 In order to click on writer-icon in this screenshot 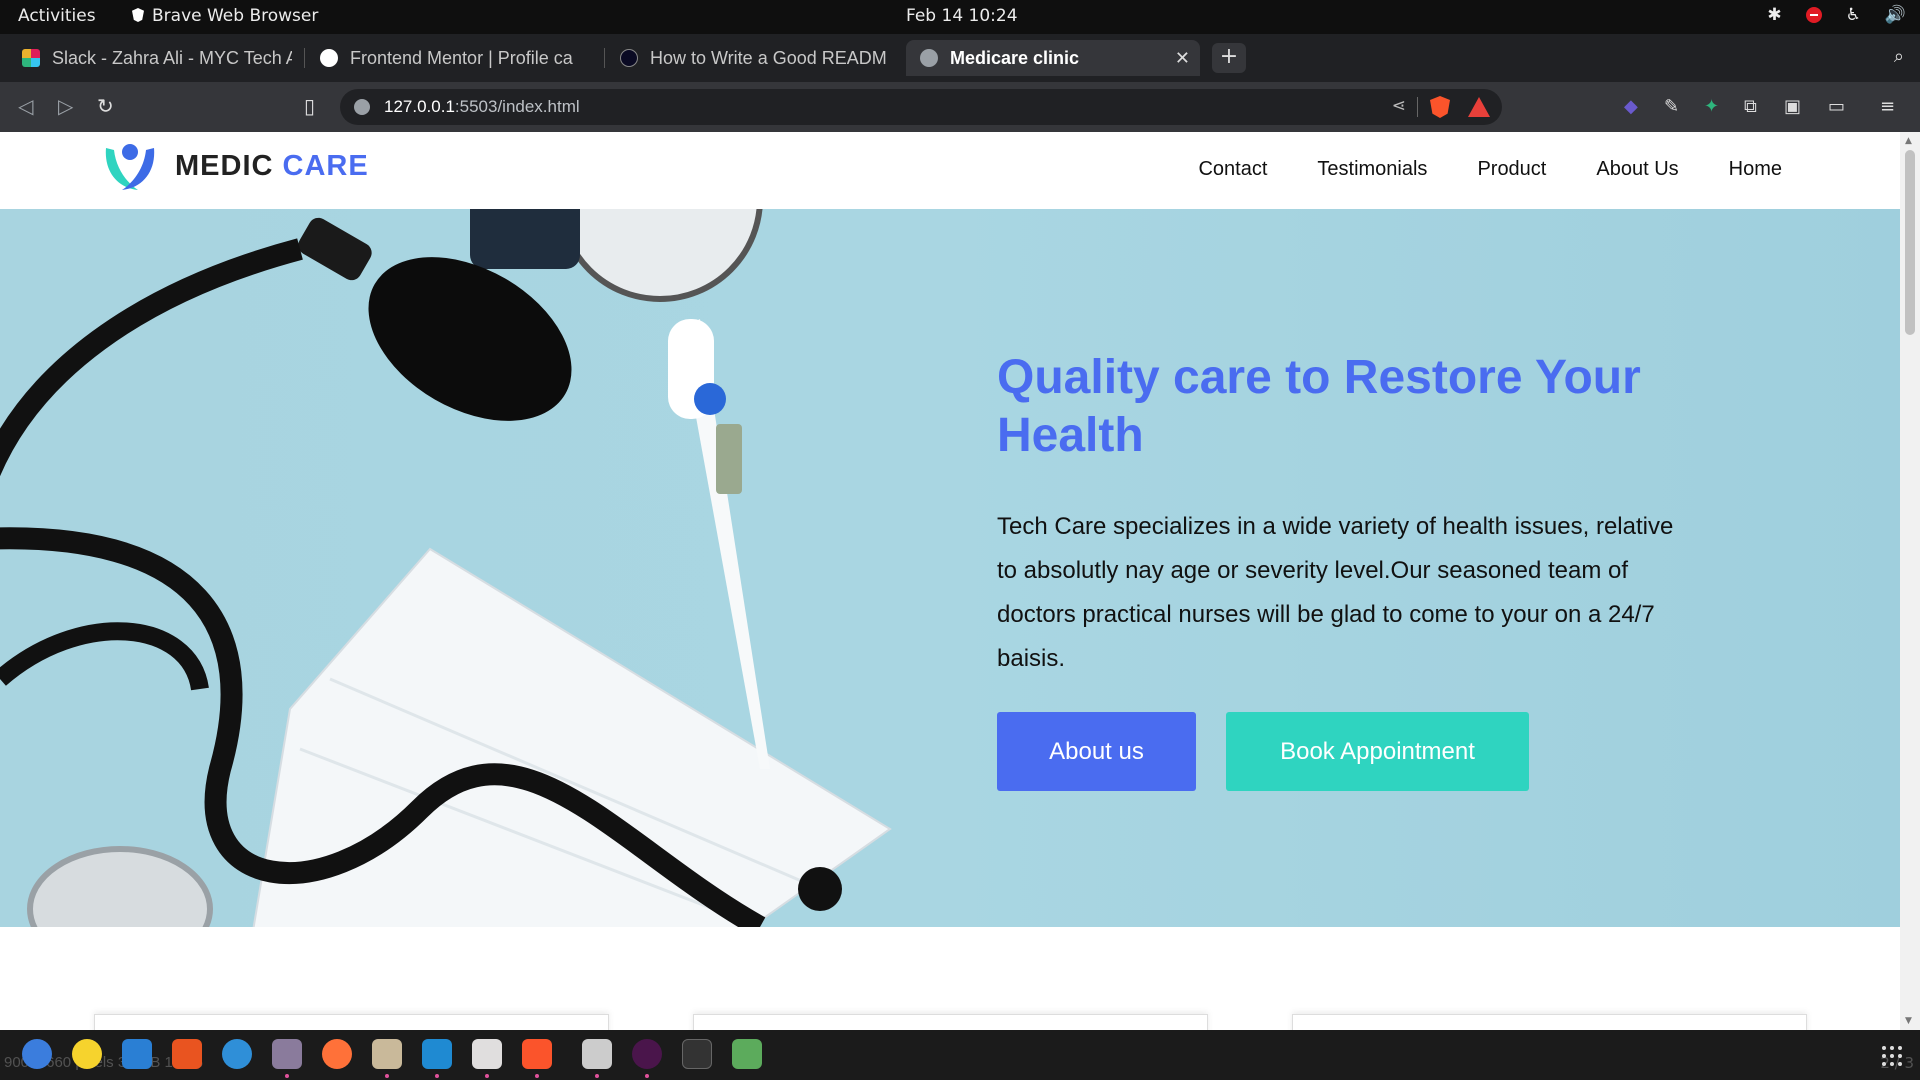, I will do `click(137, 1054)`.